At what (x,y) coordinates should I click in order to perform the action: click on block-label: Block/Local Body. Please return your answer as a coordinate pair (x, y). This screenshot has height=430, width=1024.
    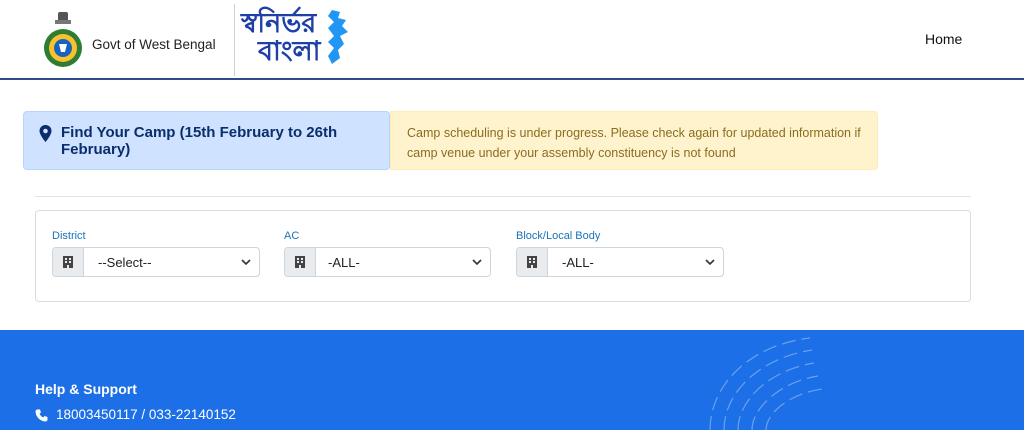
    Looking at the image, I should click on (558, 236).